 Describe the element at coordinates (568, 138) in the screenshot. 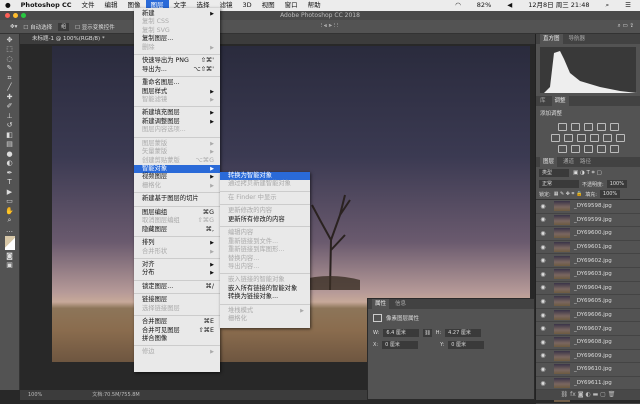

I see `color-balance-icon` at that location.